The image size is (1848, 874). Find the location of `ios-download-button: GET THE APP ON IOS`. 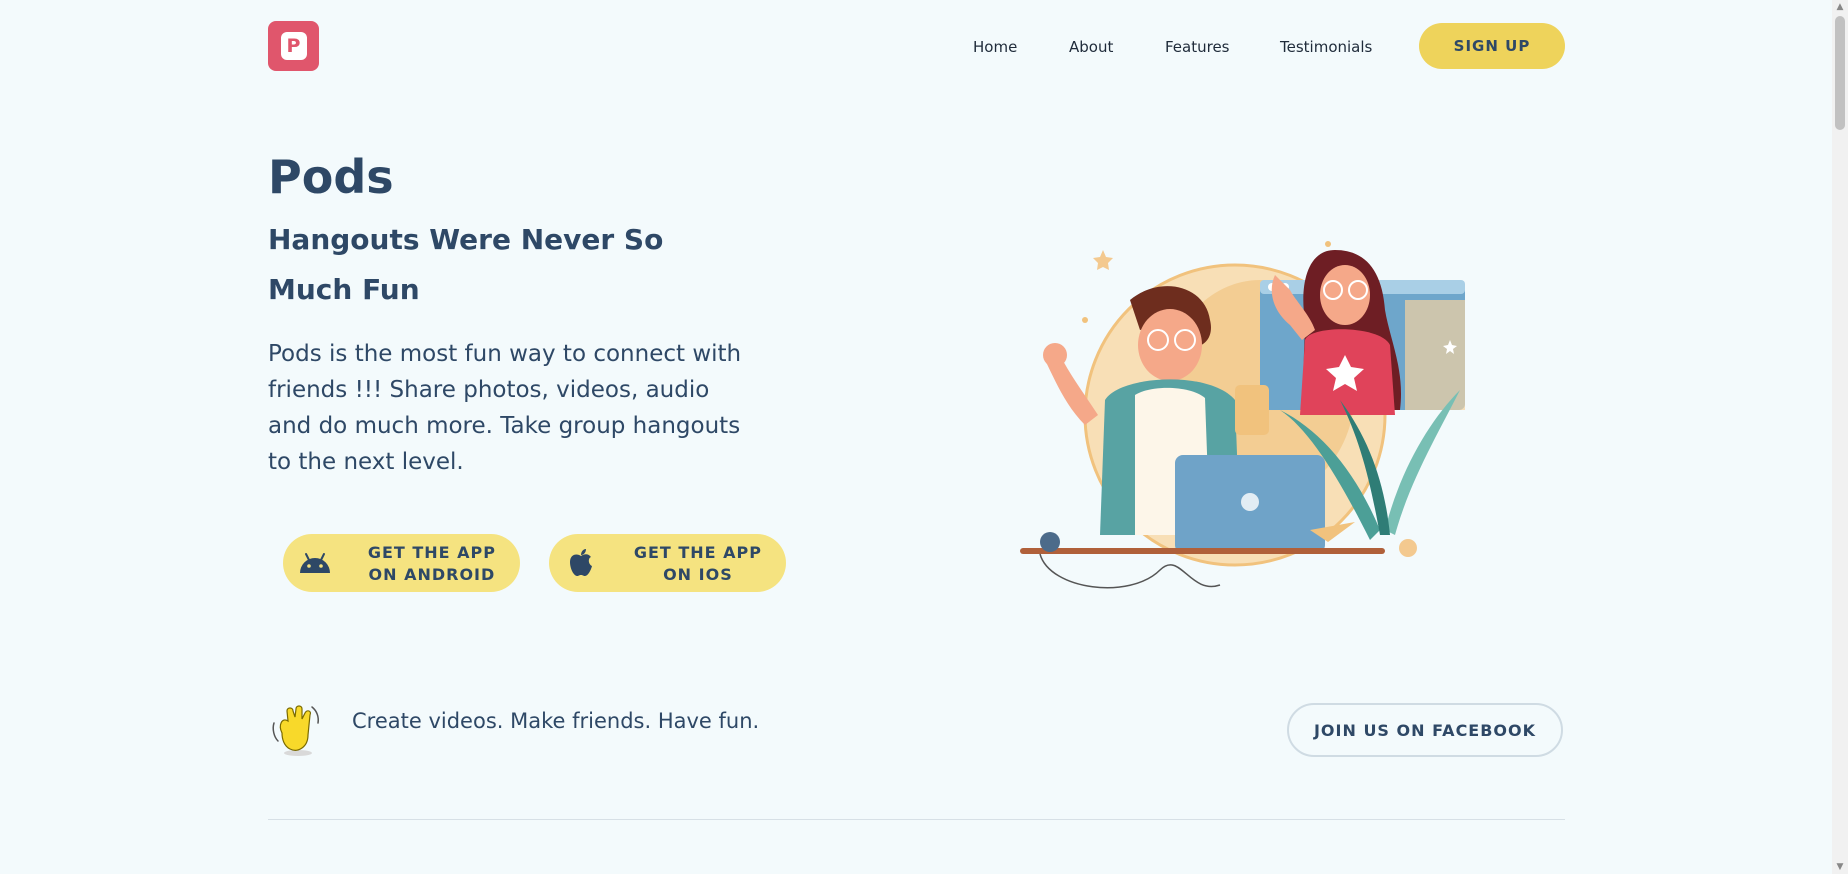

ios-download-button: GET THE APP ON IOS is located at coordinates (667, 563).